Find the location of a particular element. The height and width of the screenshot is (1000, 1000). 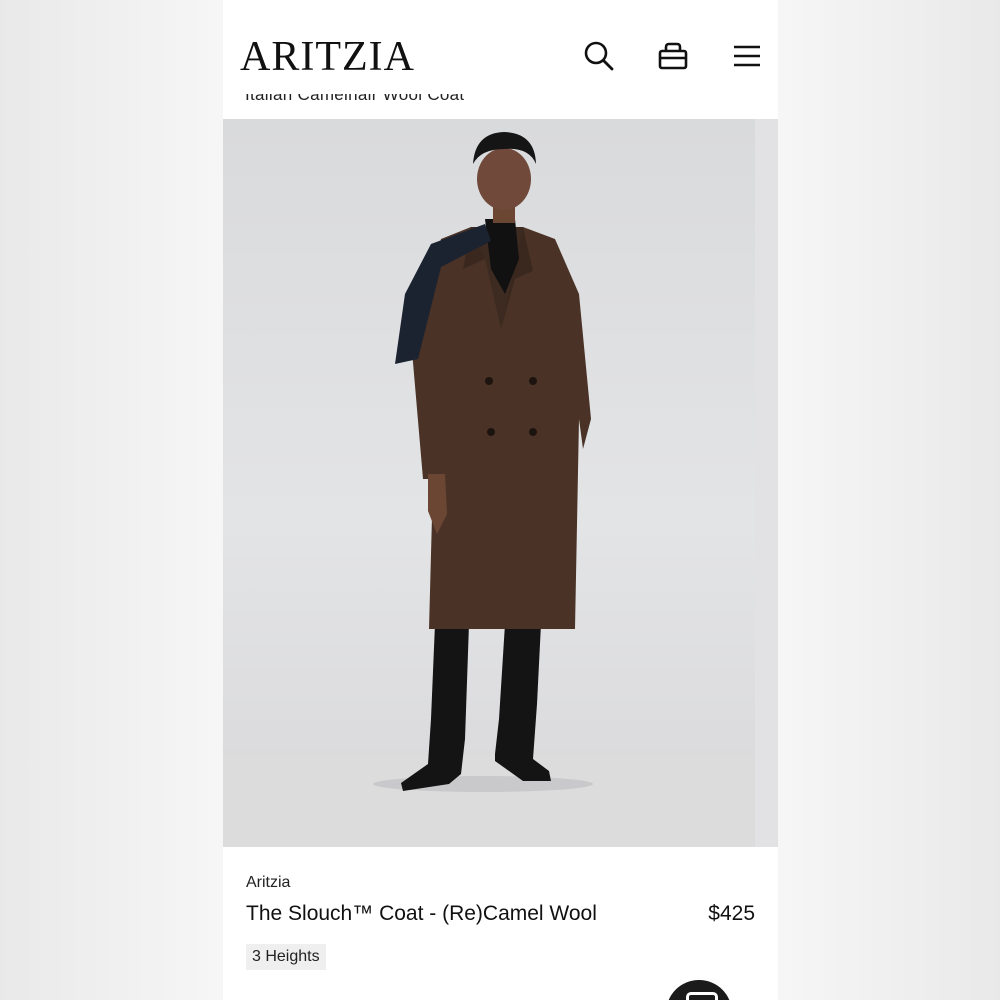

chat-icon is located at coordinates (702, 996).